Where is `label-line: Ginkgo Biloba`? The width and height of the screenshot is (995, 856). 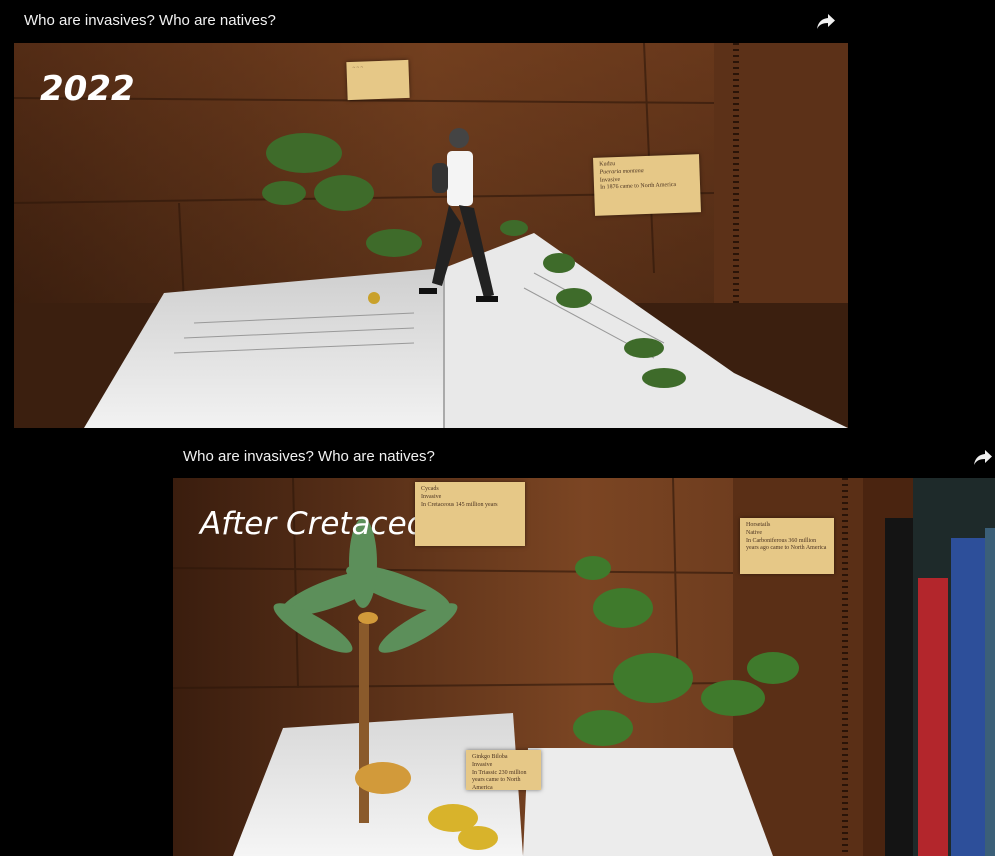
label-line: Ginkgo Biloba is located at coordinates (490, 757).